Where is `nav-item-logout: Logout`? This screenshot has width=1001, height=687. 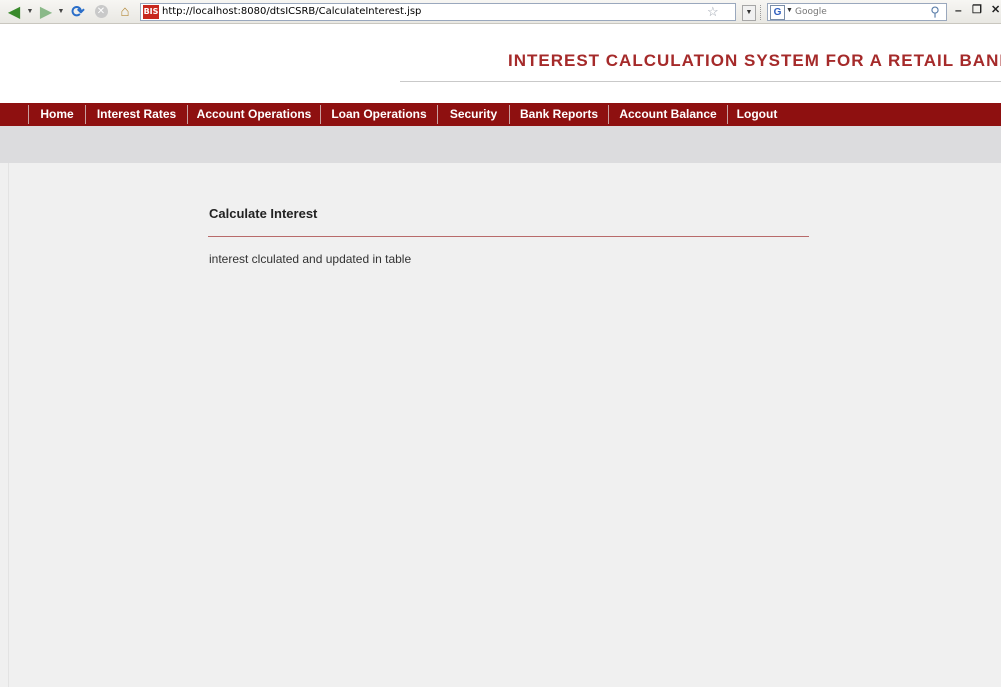
nav-item-logout: Logout is located at coordinates (757, 114).